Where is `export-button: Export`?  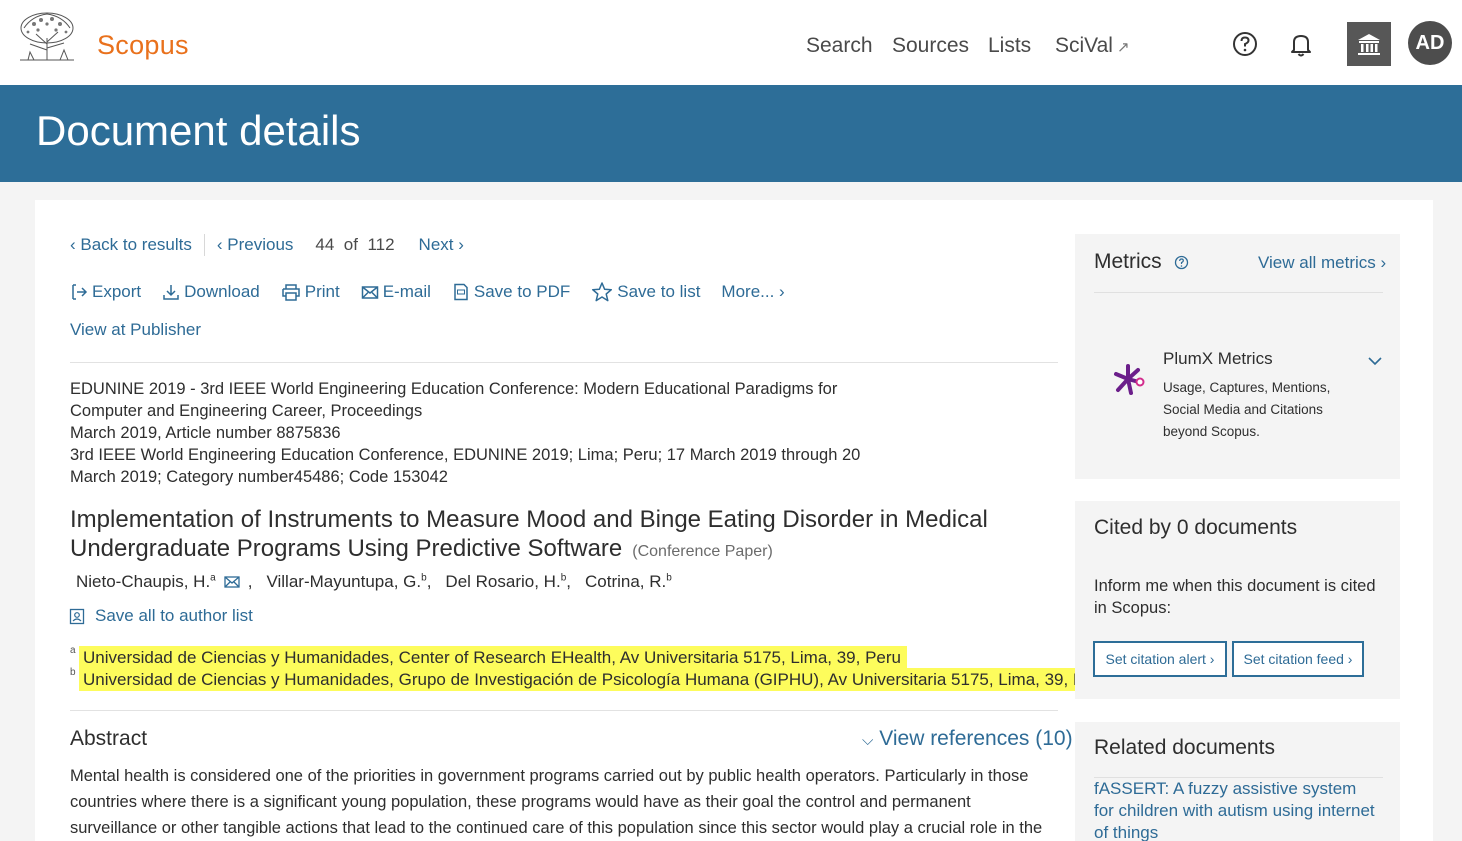
export-button: Export is located at coordinates (105, 292).